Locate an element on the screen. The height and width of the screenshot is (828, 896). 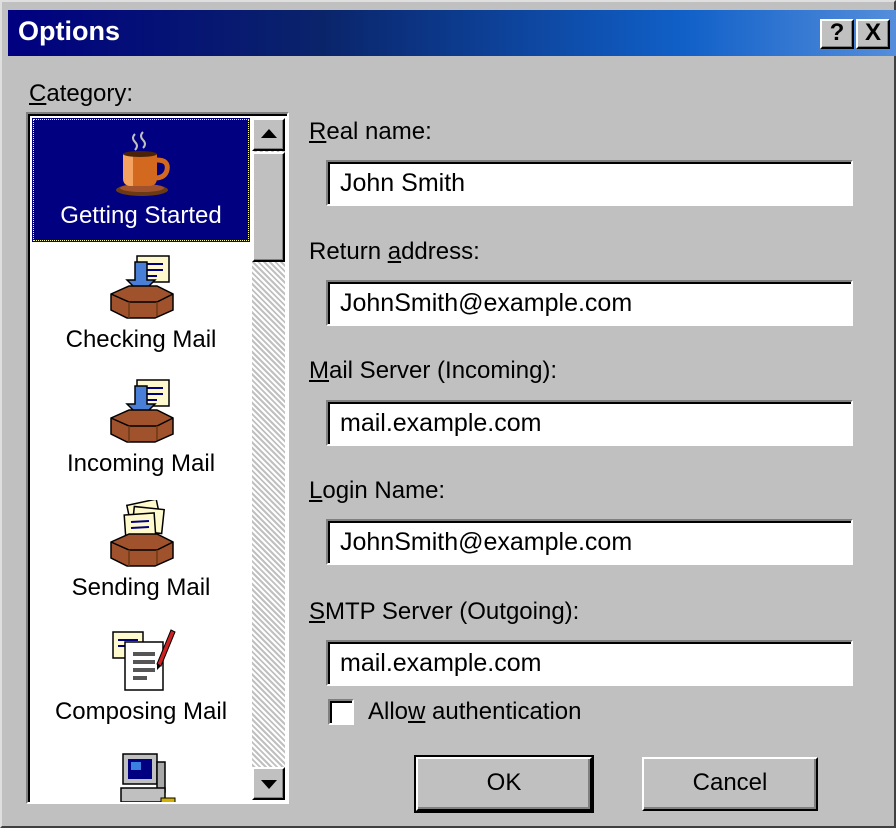
computer-icon is located at coordinates (148, 777).